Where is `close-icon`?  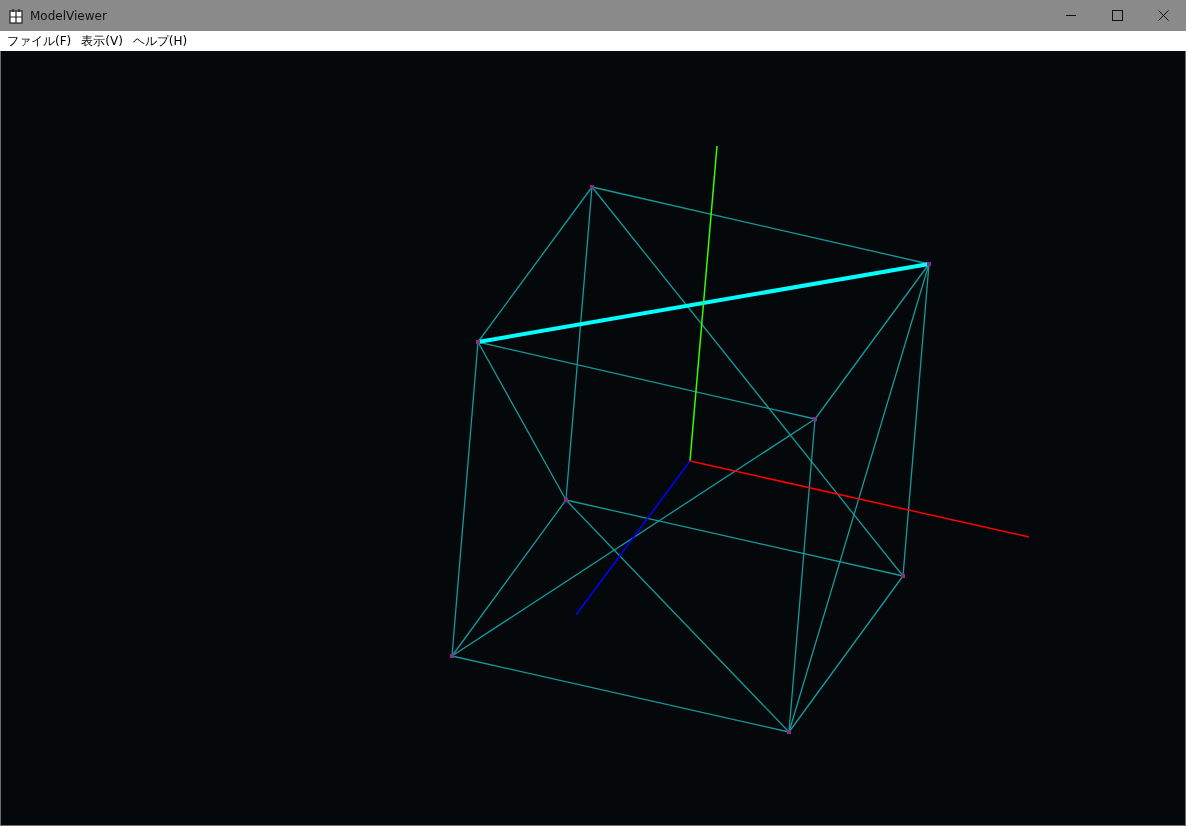
close-icon is located at coordinates (1163, 15).